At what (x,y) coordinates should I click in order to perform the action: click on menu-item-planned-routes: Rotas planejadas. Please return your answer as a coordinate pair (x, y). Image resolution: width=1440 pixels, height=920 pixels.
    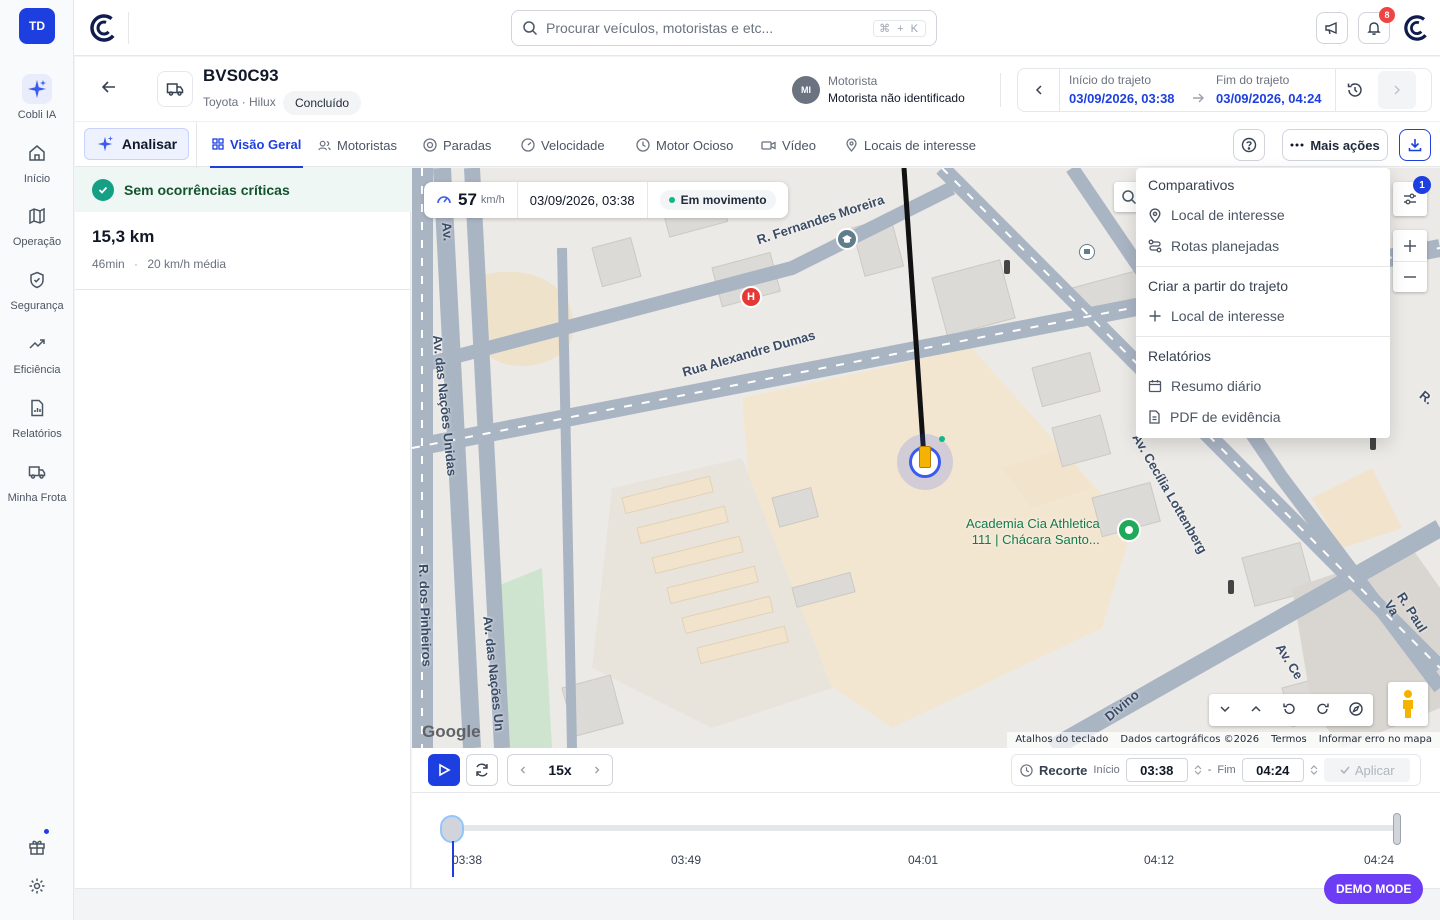
    Looking at the image, I should click on (1213, 246).